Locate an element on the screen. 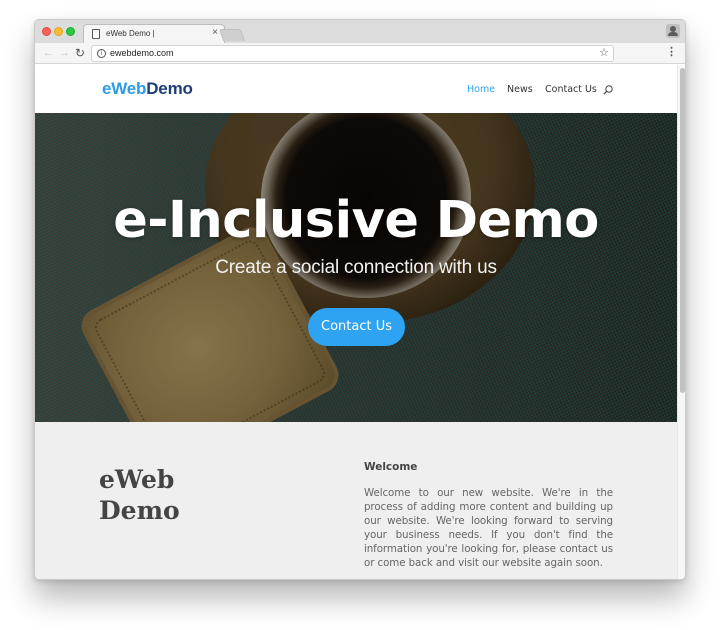 The height and width of the screenshot is (630, 720). info-icon: i is located at coordinates (101, 53).